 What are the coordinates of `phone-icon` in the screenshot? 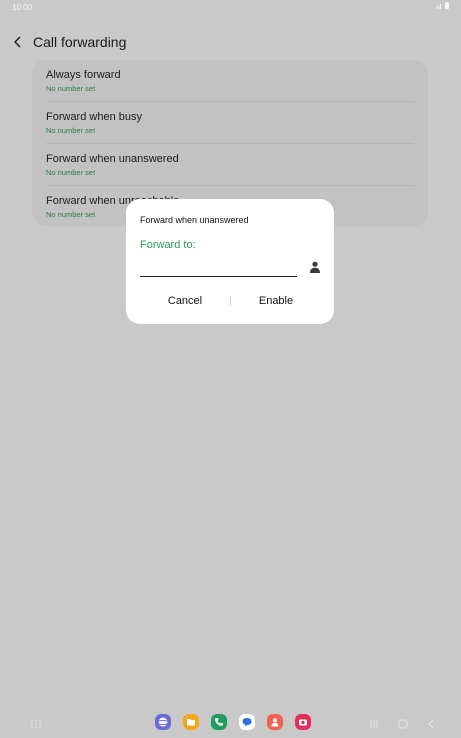 It's located at (219, 722).